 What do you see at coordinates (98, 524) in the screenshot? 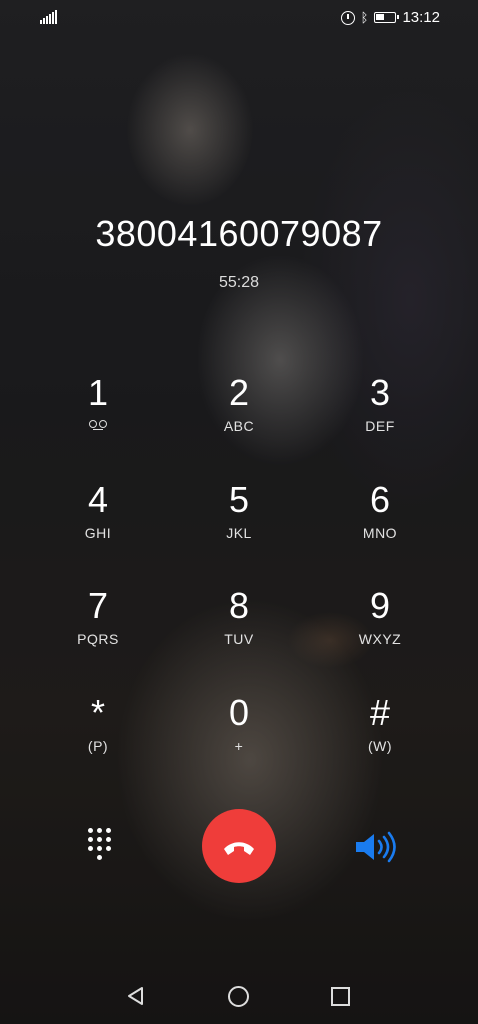
I see `key-4: 4 GHI` at bounding box center [98, 524].